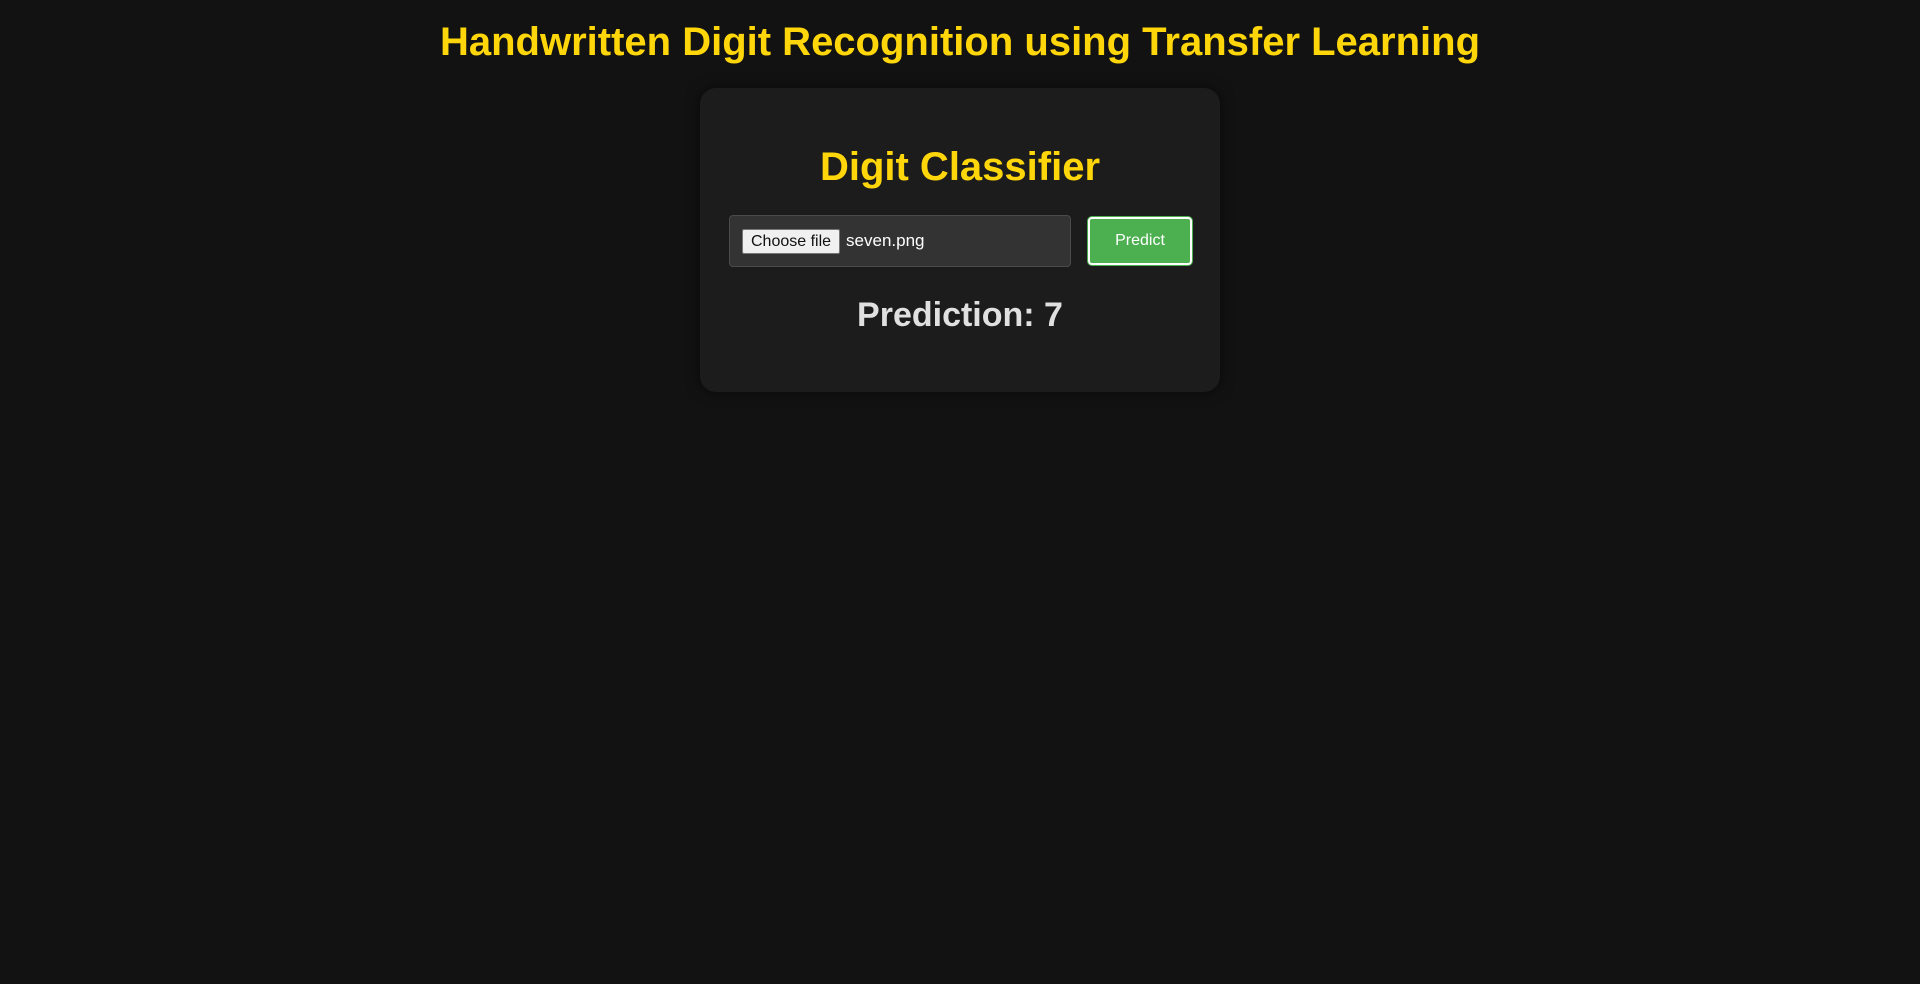  What do you see at coordinates (960, 167) in the screenshot?
I see `card-title: Digit Classifier` at bounding box center [960, 167].